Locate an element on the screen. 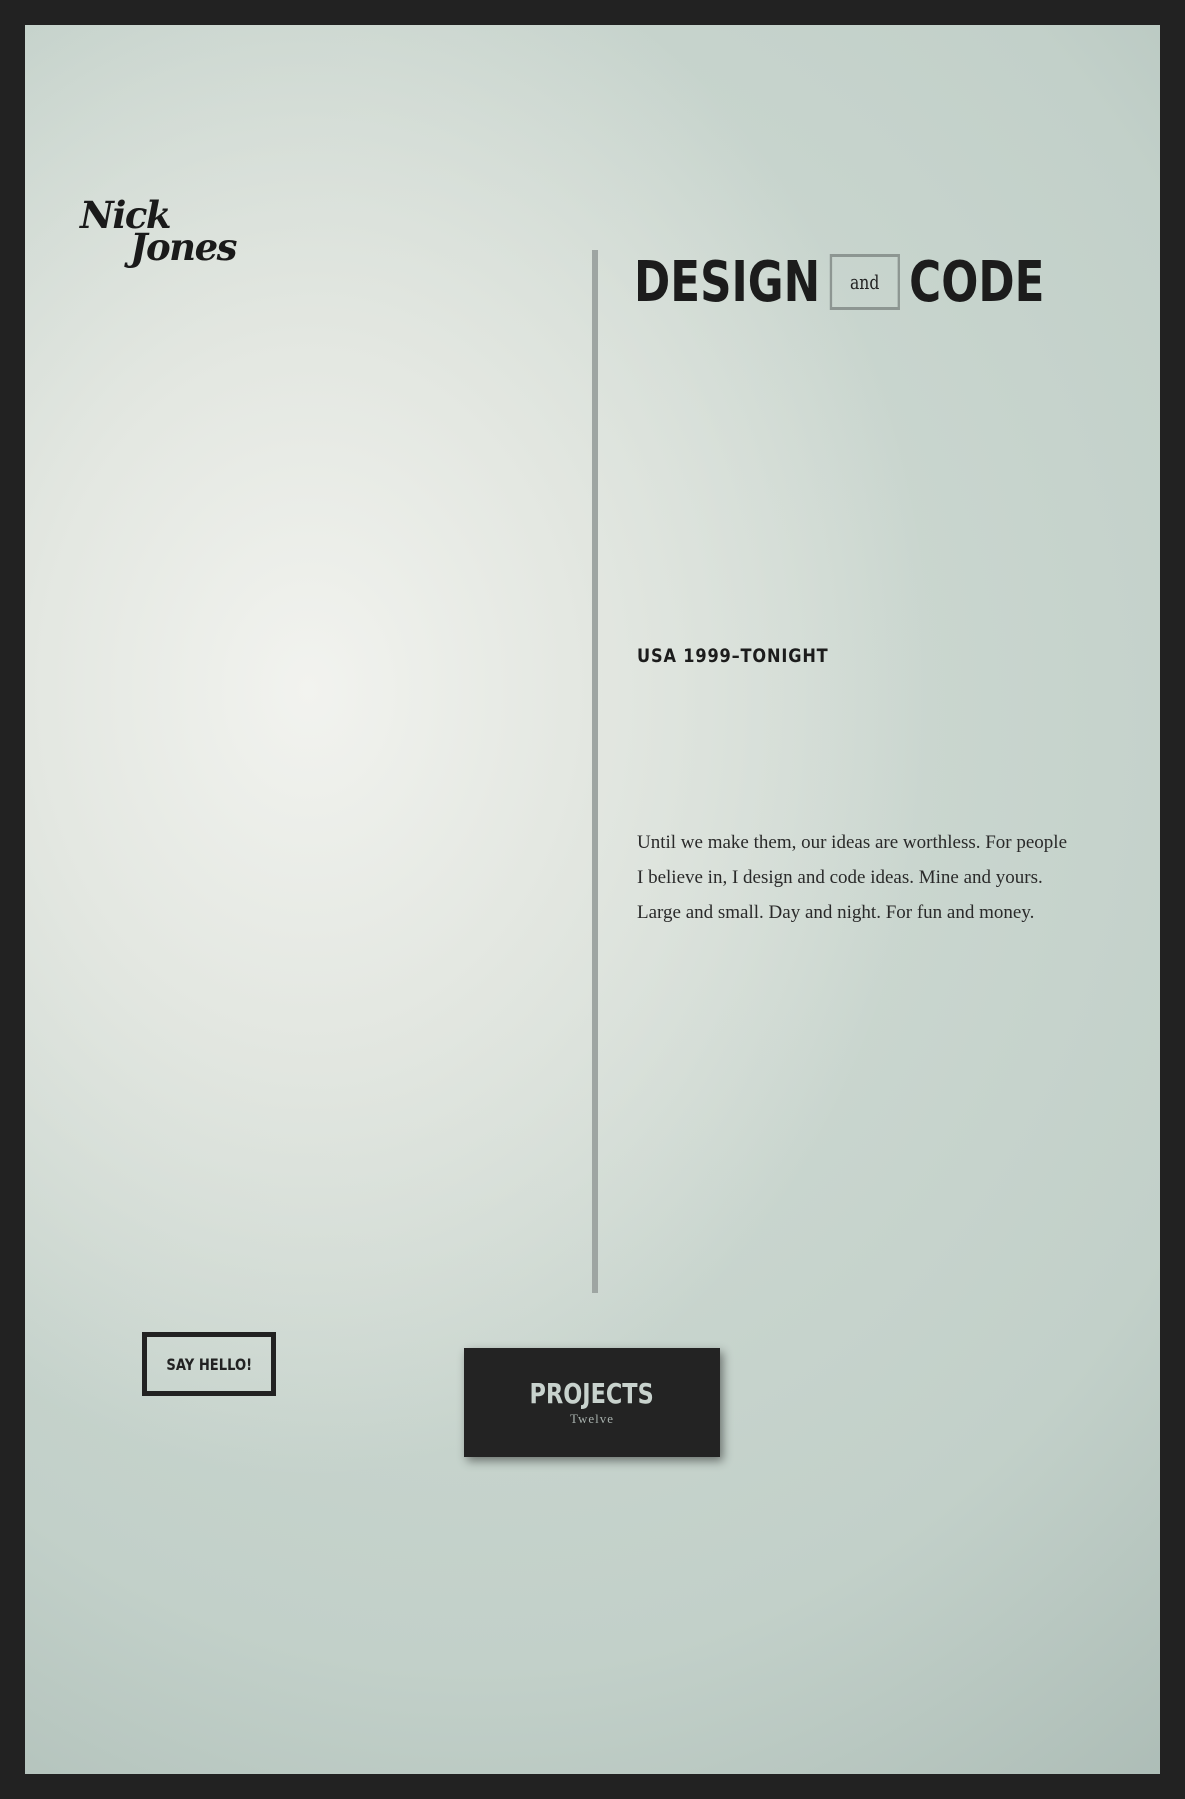 This screenshot has height=1799, width=1185. headline-code: CODE is located at coordinates (977, 282).